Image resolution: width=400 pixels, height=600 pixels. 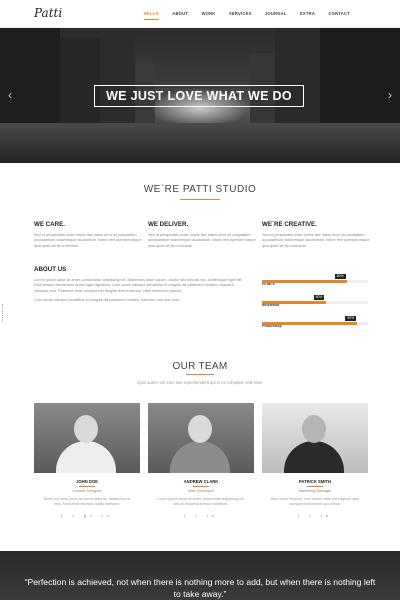 What do you see at coordinates (289, 224) in the screenshot?
I see `feature-heading: WE`RE CREATIVE.` at bounding box center [289, 224].